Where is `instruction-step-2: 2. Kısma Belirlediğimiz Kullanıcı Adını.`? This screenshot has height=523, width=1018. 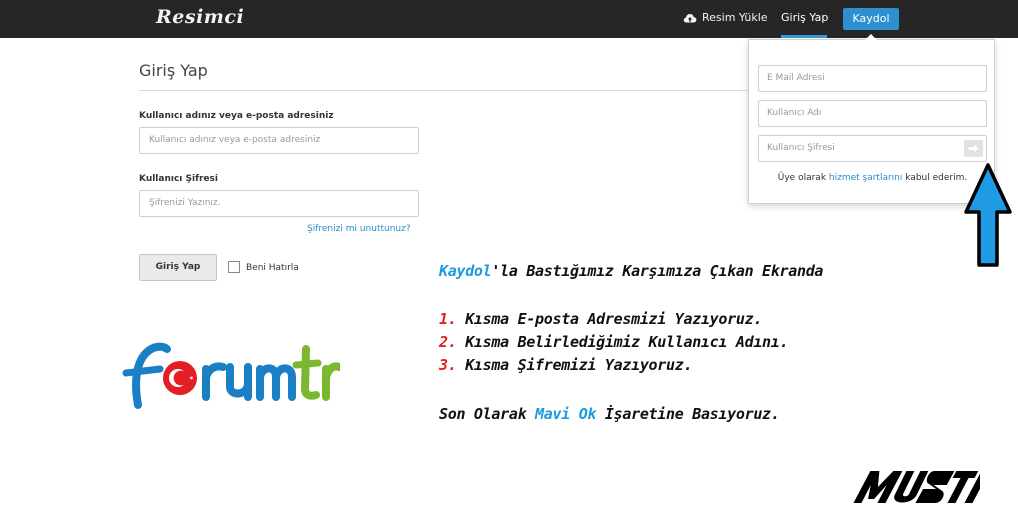 instruction-step-2: 2. Kısma Belirlediğimiz Kullanıcı Adını. is located at coordinates (614, 342).